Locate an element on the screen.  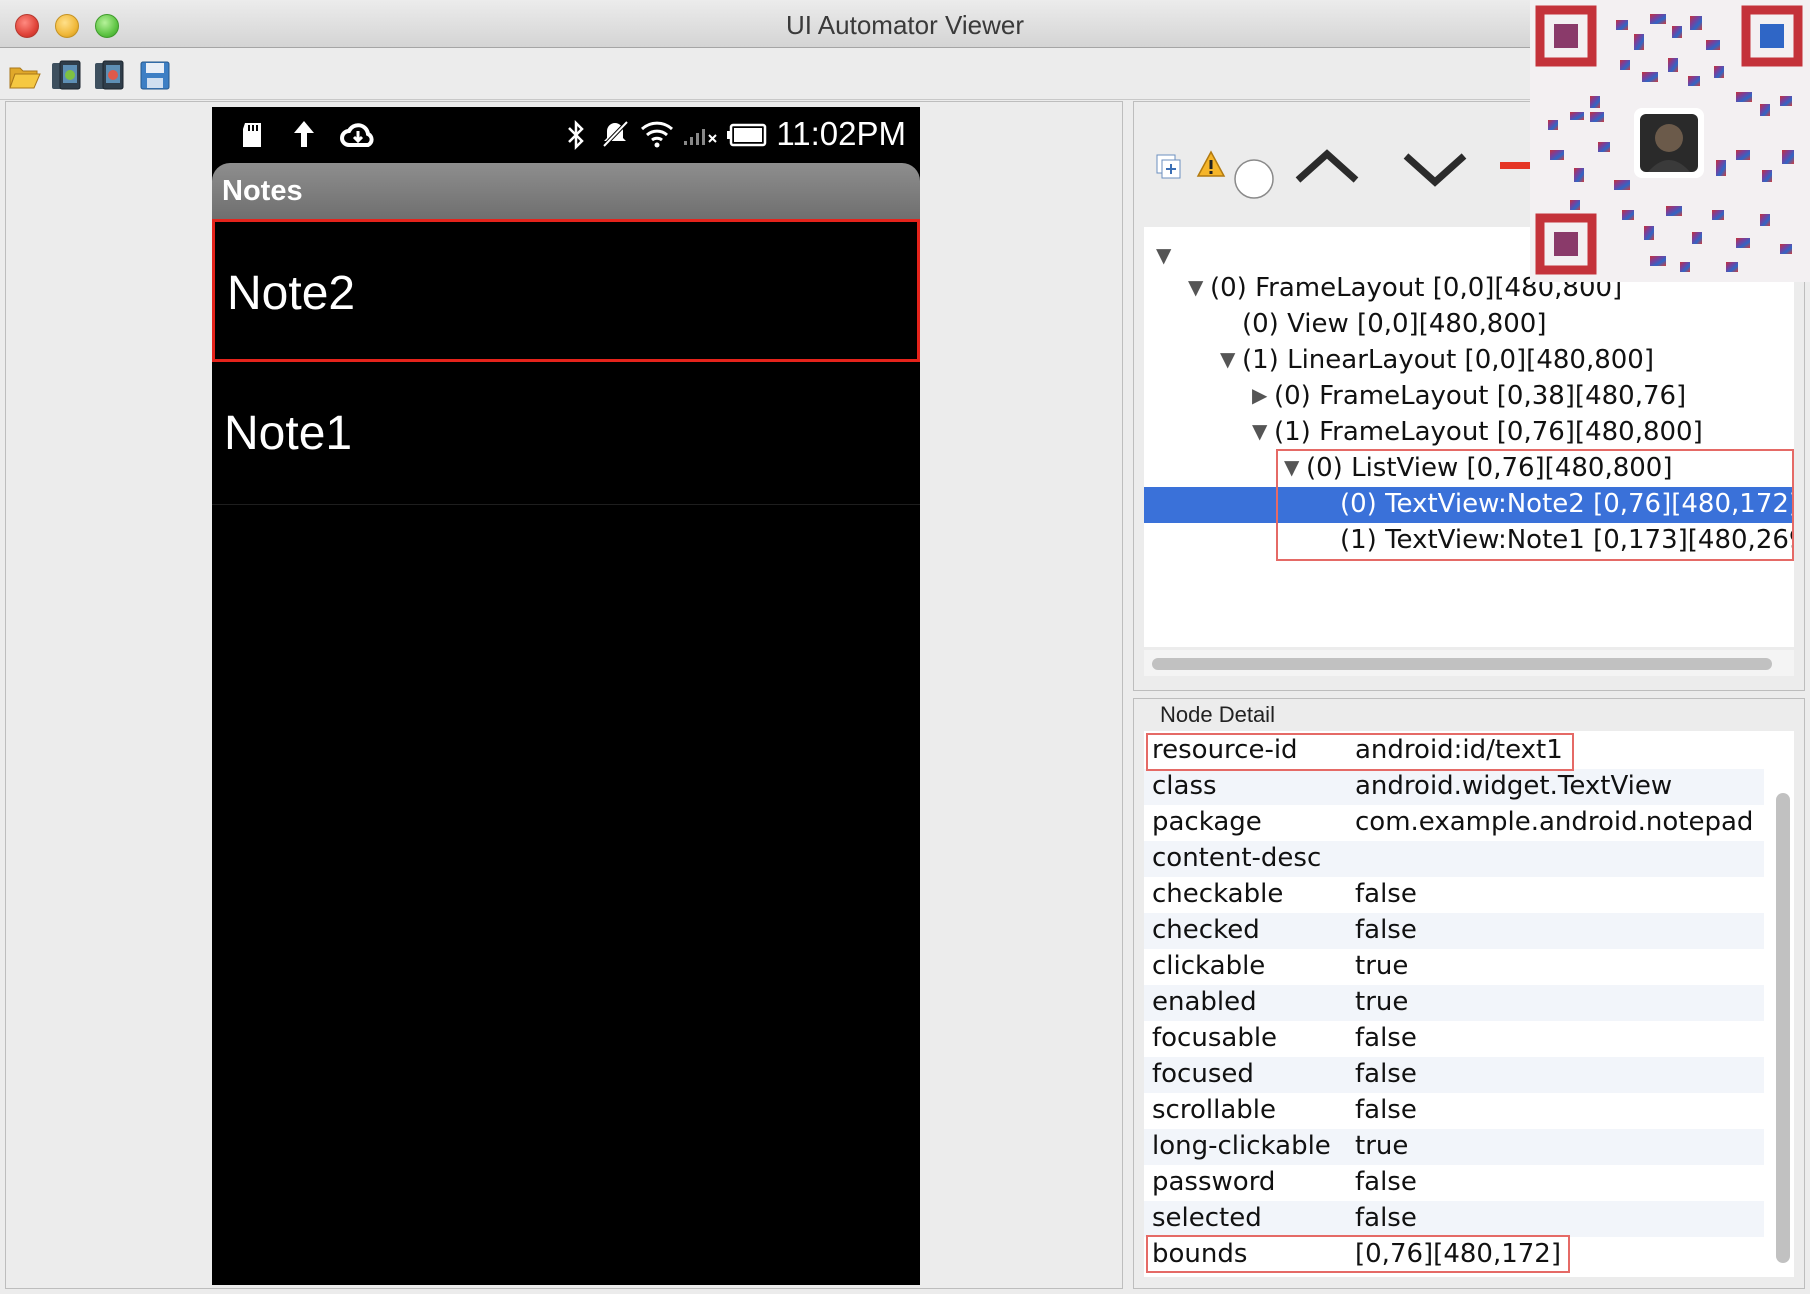
note-label: Note2 is located at coordinates (291, 293).